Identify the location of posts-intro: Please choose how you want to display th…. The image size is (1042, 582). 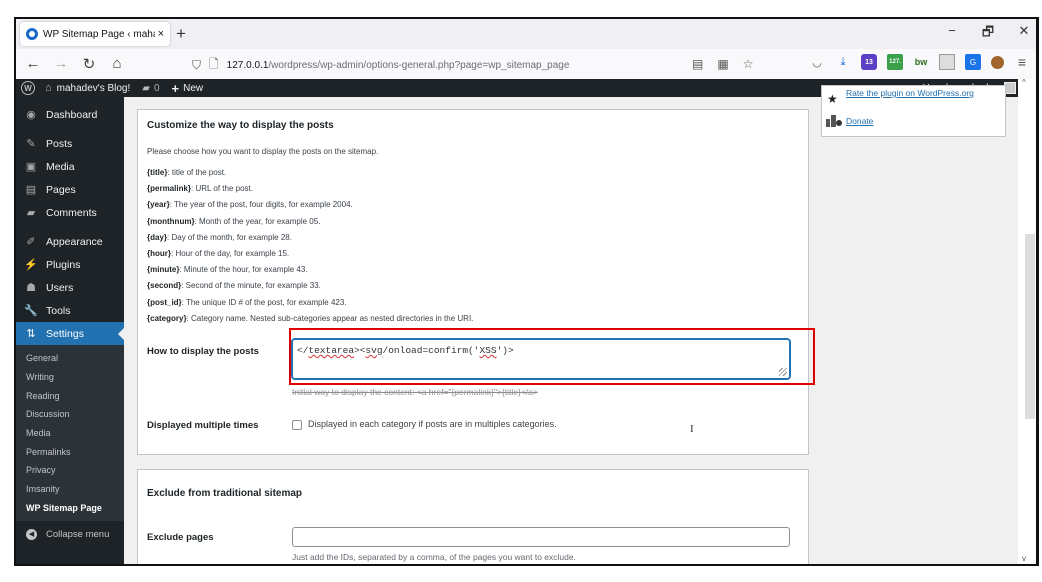
(263, 151).